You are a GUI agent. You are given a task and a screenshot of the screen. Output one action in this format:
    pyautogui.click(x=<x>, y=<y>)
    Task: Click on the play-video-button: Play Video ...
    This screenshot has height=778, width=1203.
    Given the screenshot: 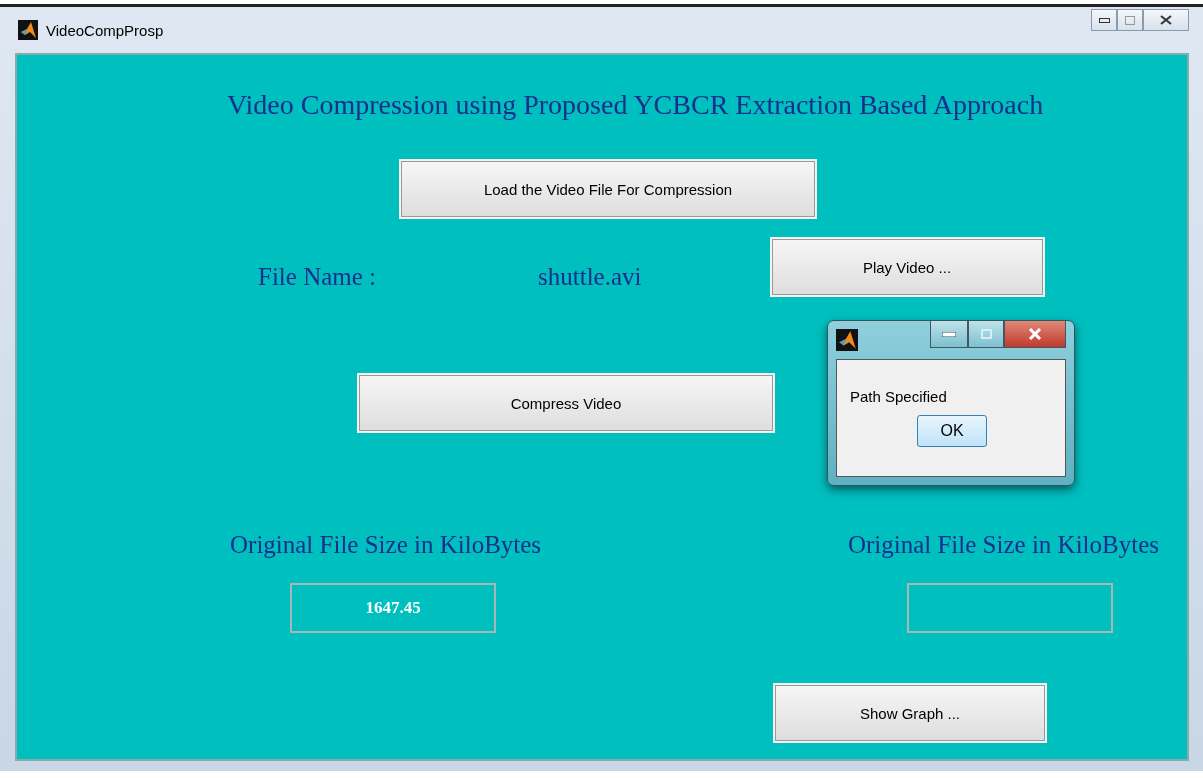 What is the action you would take?
    pyautogui.click(x=907, y=267)
    